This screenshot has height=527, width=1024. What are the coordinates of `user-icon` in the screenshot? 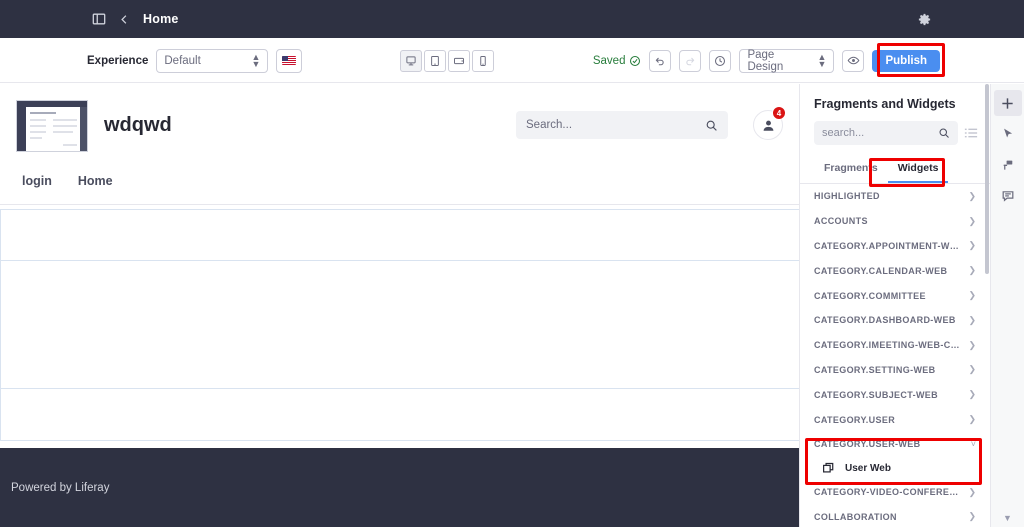 It's located at (768, 125).